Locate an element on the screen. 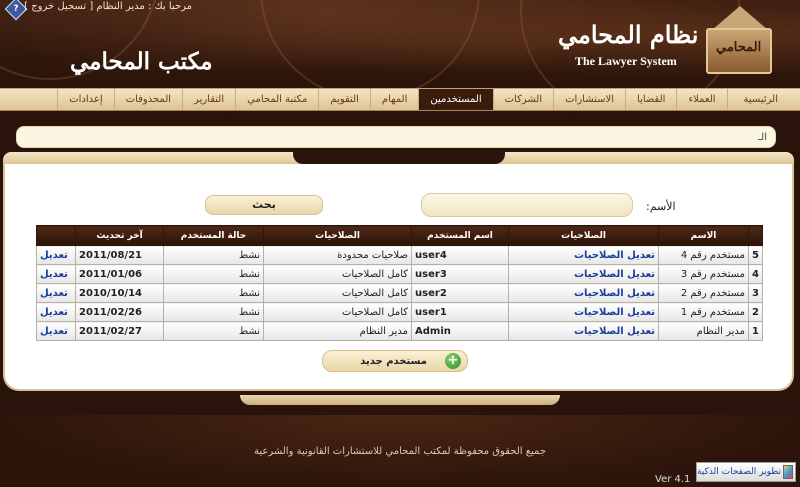 The width and height of the screenshot is (800, 487). nav-item-consultations: الاستشارات is located at coordinates (589, 99).